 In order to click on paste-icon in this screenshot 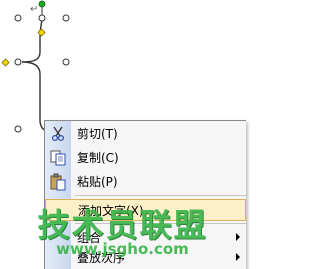, I will do `click(58, 182)`.